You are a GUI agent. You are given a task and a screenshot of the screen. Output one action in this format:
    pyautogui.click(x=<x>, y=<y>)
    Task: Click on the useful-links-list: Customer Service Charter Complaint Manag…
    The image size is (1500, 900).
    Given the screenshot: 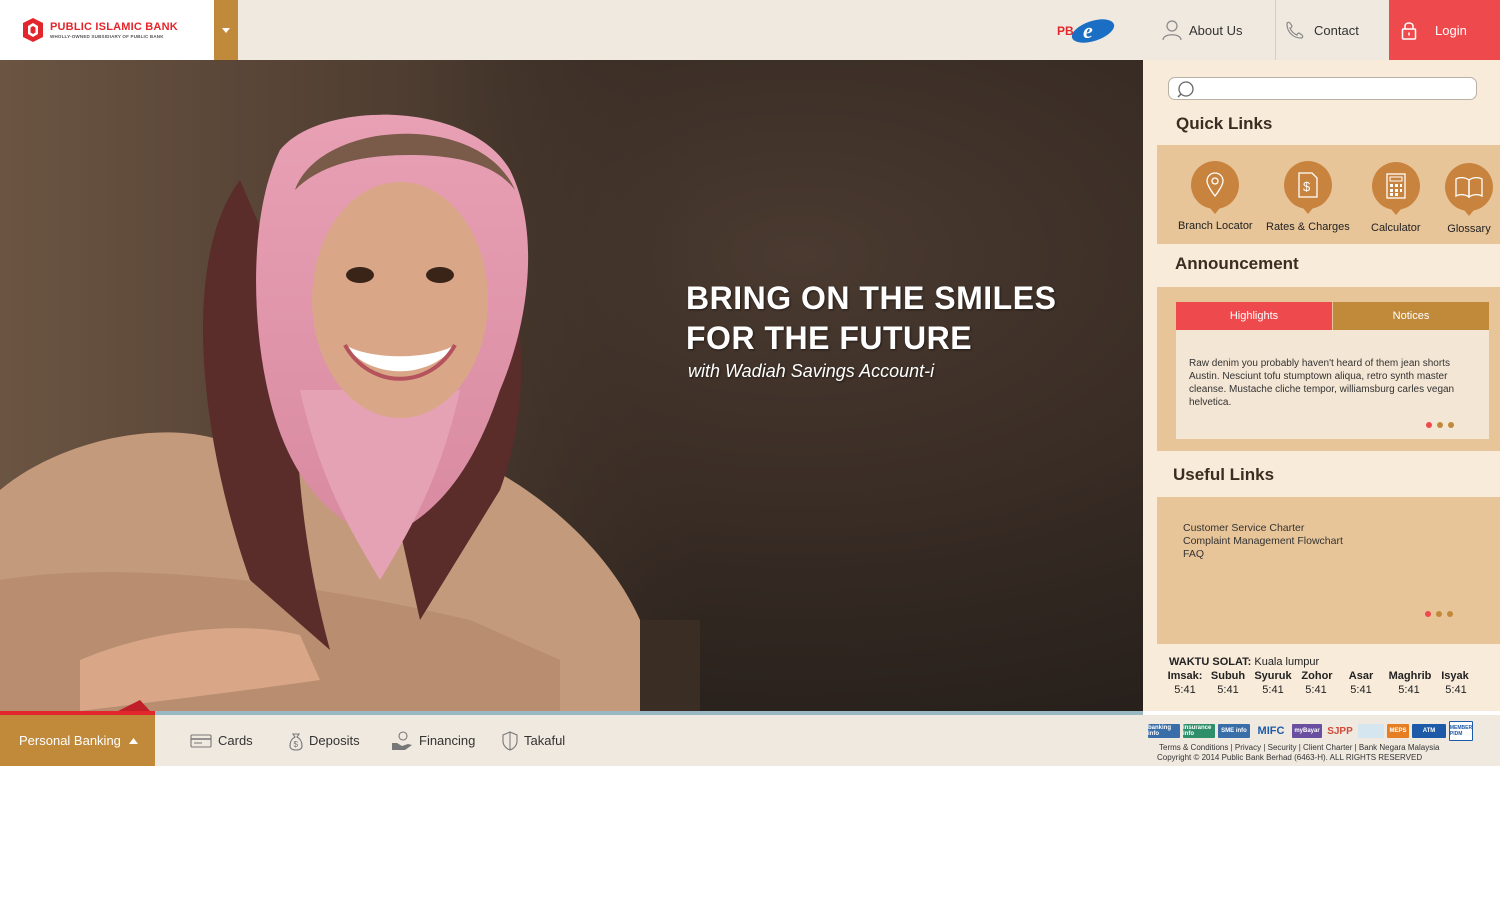 What is the action you would take?
    pyautogui.click(x=1263, y=541)
    